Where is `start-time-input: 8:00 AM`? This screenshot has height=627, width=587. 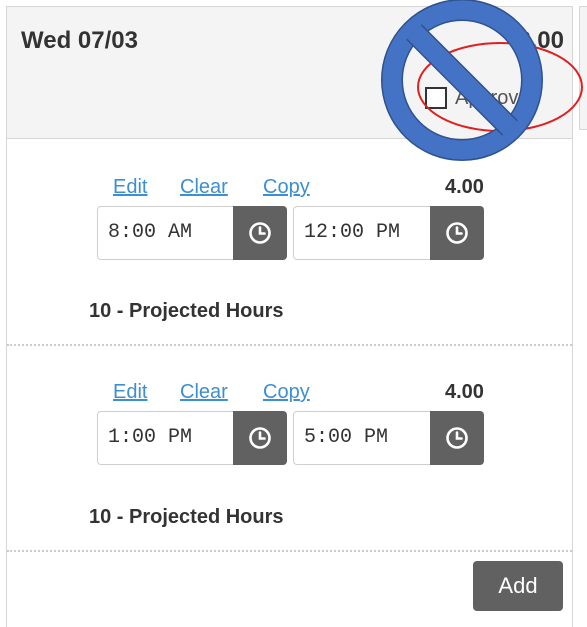 start-time-input: 8:00 AM is located at coordinates (165, 233).